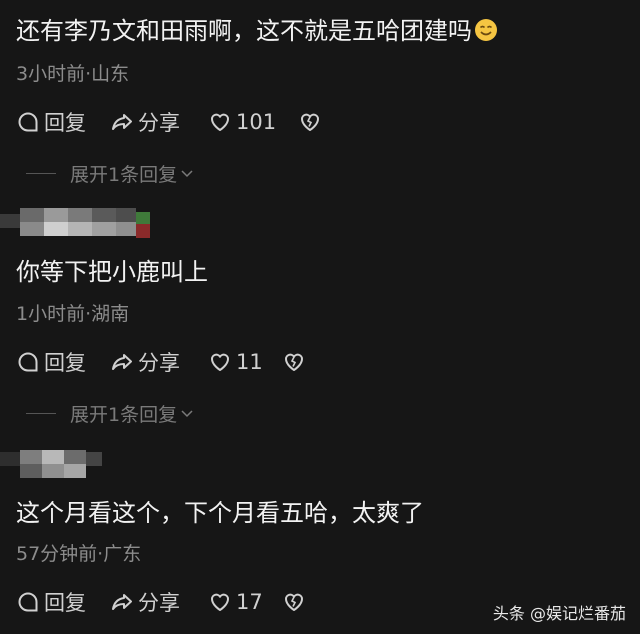 The width and height of the screenshot is (640, 634). What do you see at coordinates (220, 513) in the screenshot?
I see `comment-text: 这个月看这个，下个月看五哈，太爽了` at bounding box center [220, 513].